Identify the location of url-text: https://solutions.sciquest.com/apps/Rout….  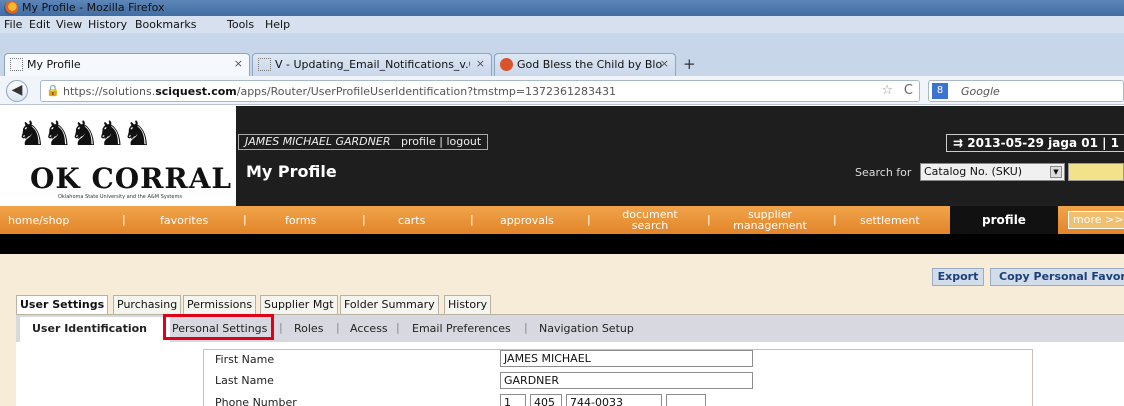
(340, 91).